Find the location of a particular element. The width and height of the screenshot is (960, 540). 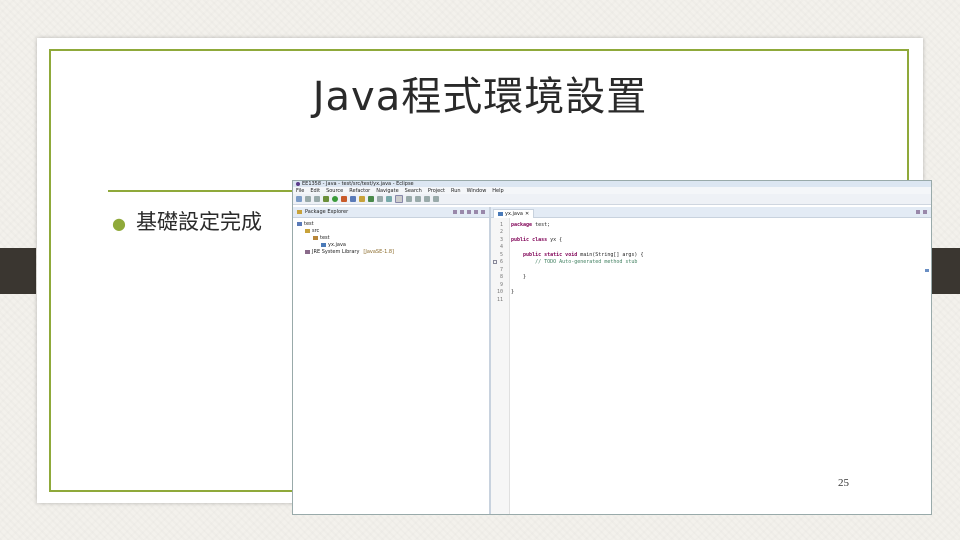

close-icon: ✕ is located at coordinates (527, 214).